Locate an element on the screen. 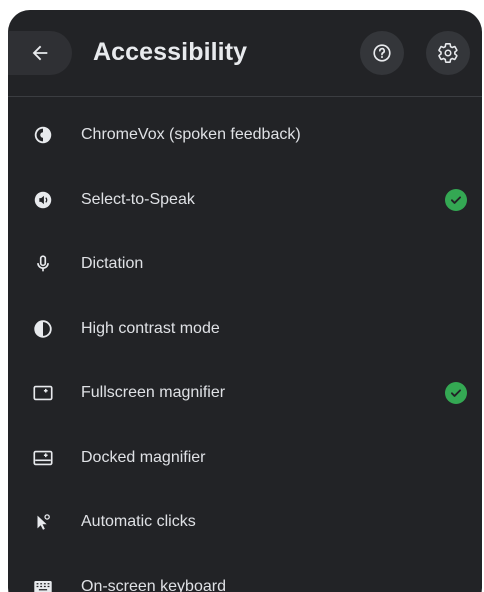 Image resolution: width=484 pixels, height=592 pixels. contrast-icon is located at coordinates (43, 329).